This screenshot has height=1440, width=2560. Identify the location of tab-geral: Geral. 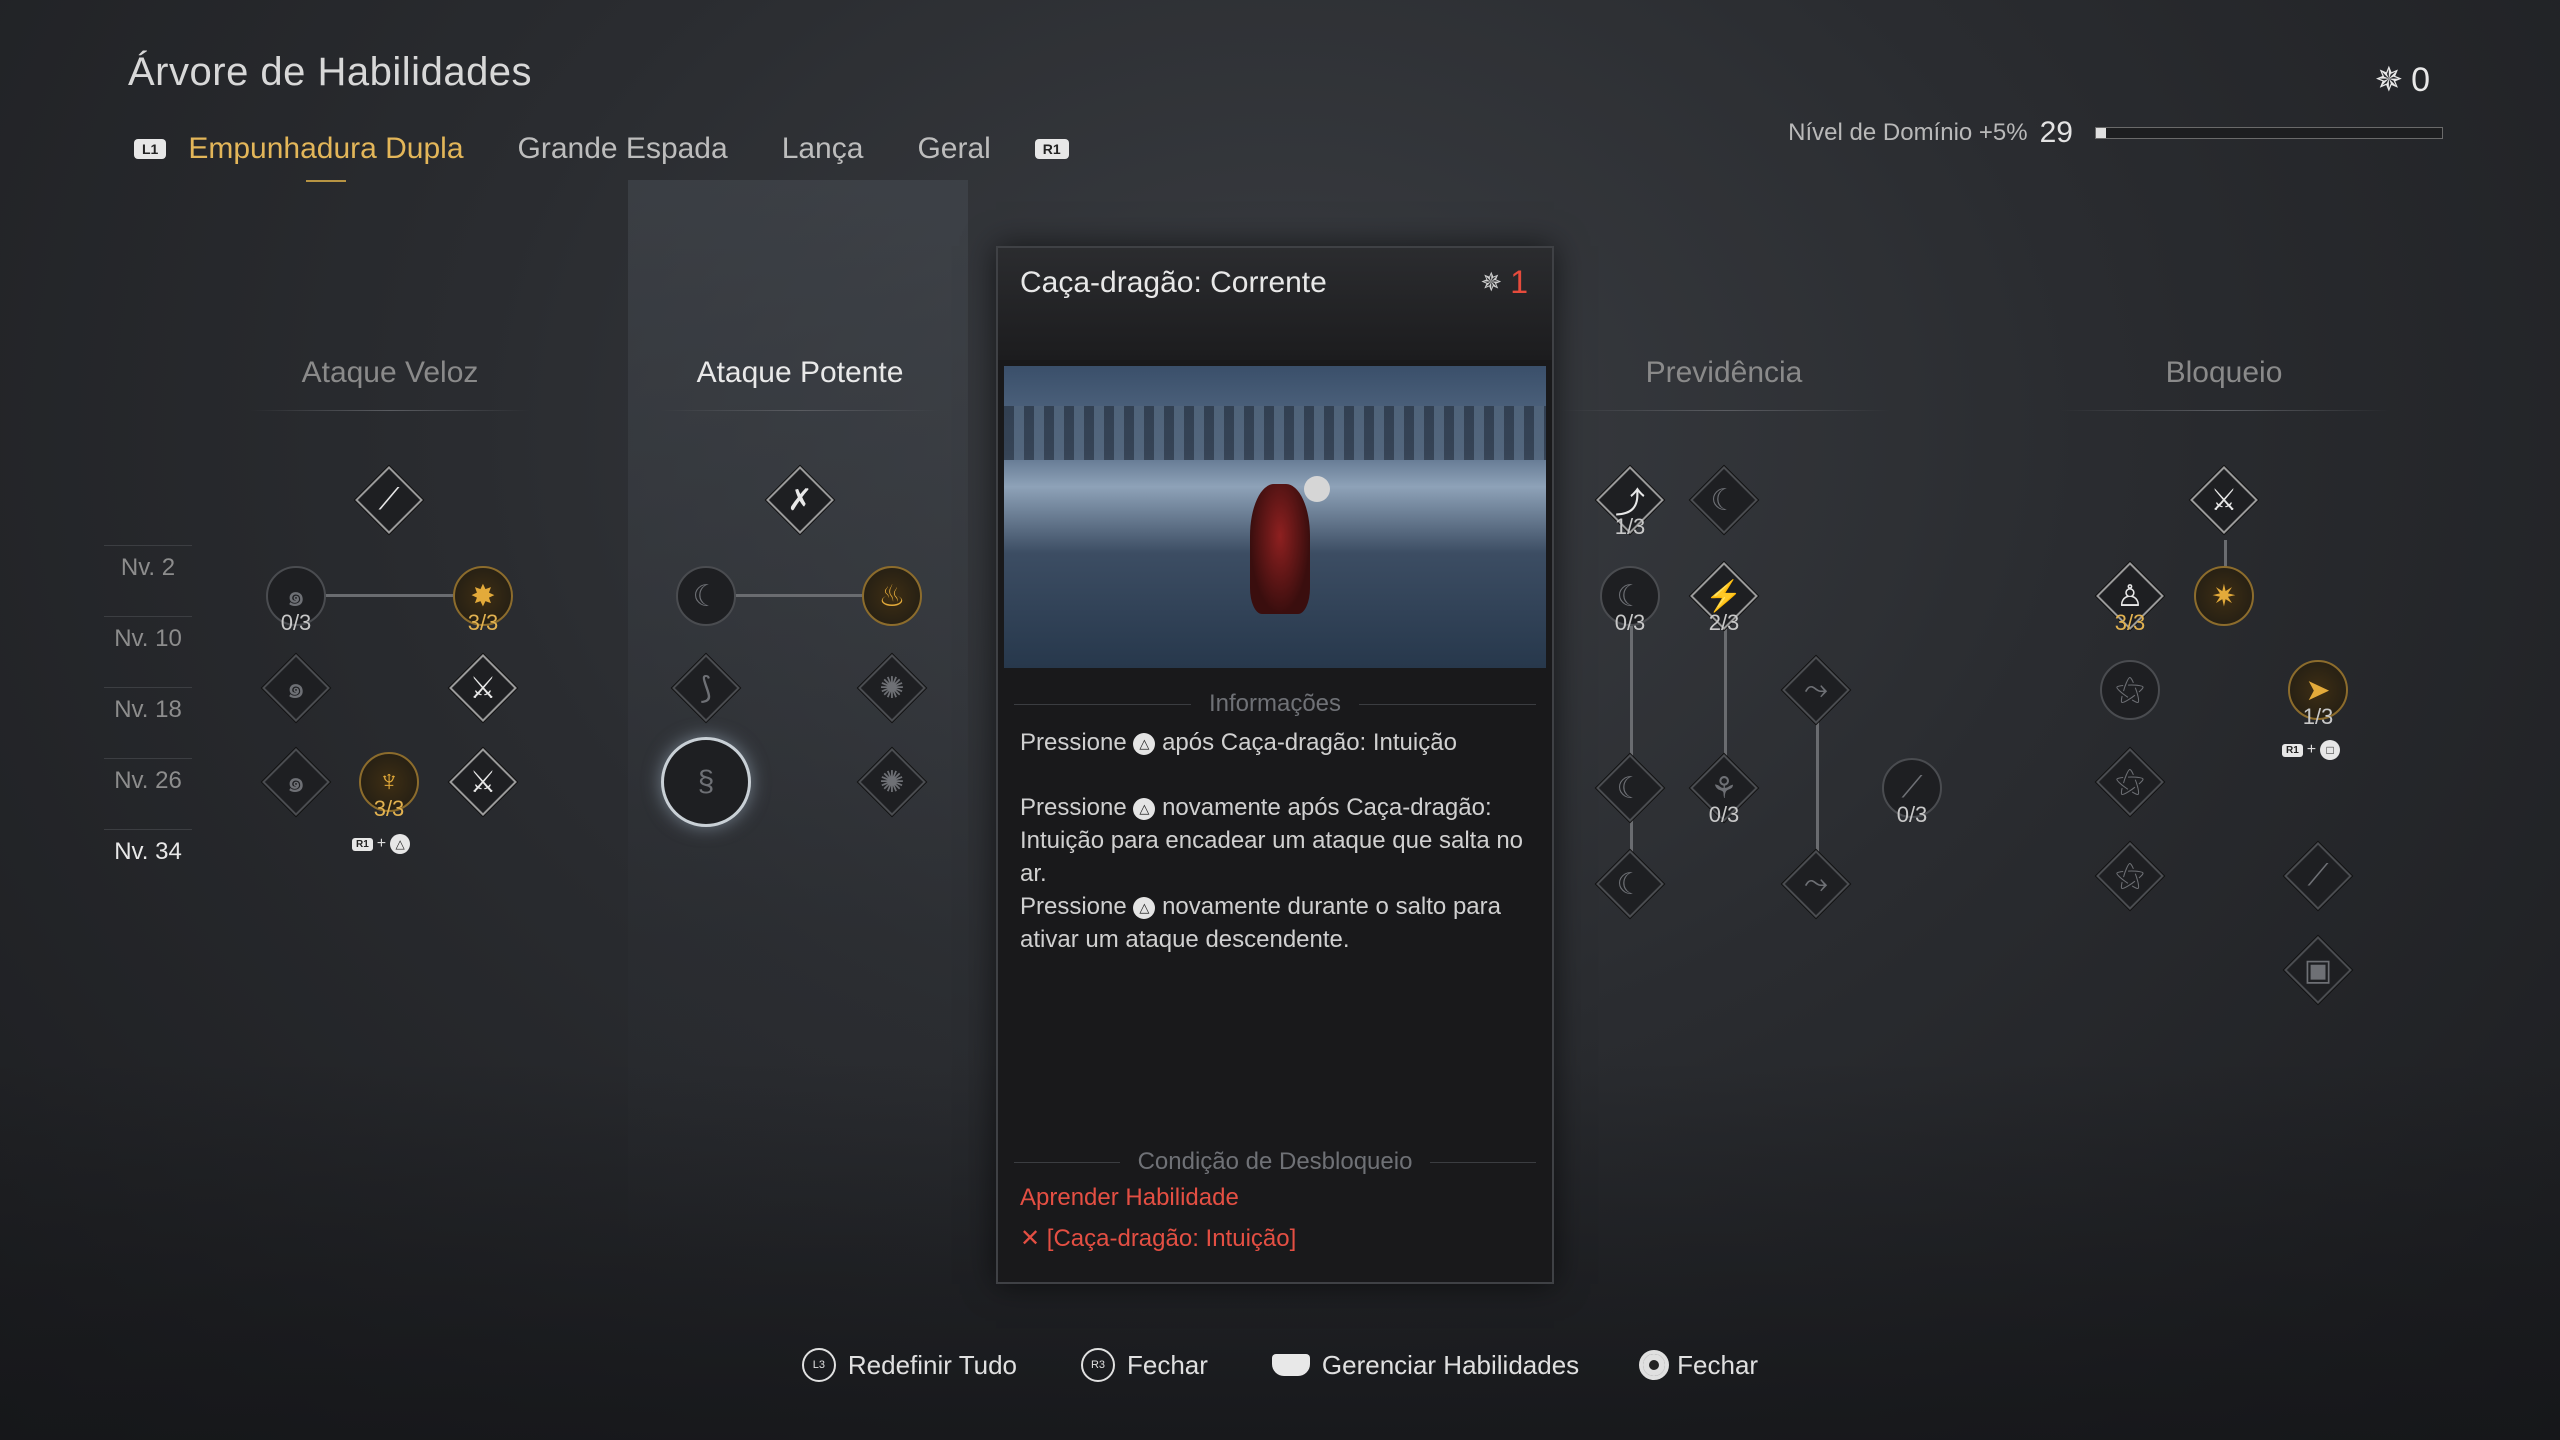
(953, 149).